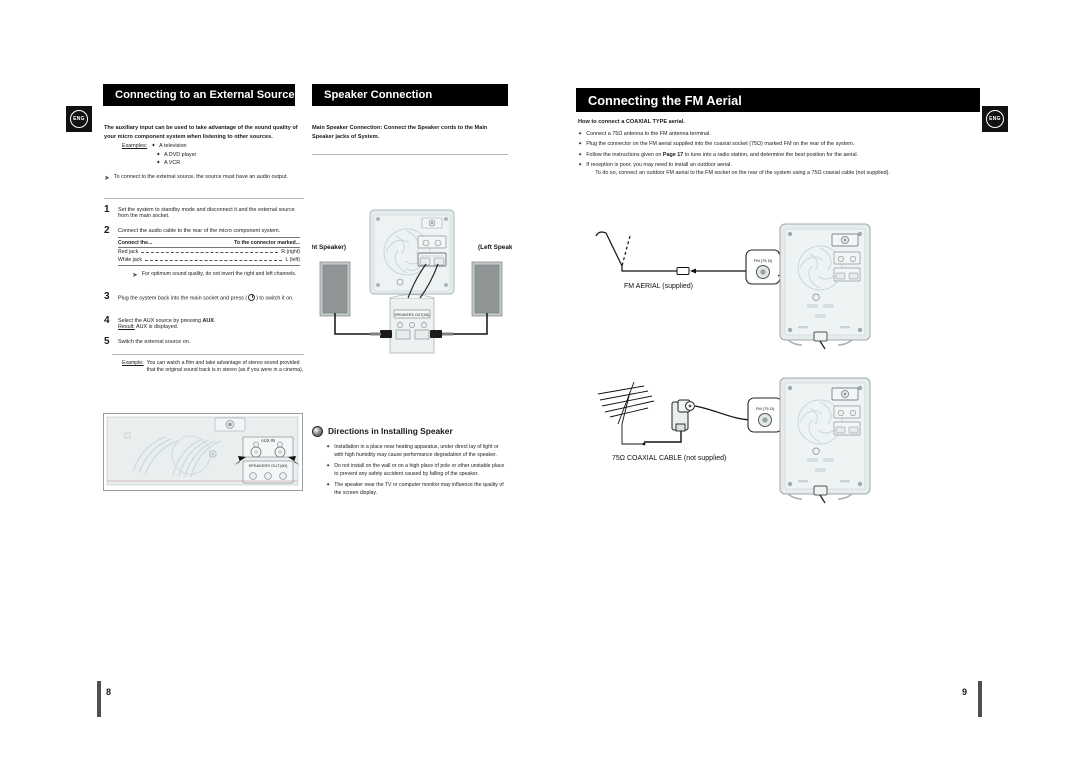 The image size is (1080, 763). What do you see at coordinates (107, 209) in the screenshot?
I see `step-number: 1` at bounding box center [107, 209].